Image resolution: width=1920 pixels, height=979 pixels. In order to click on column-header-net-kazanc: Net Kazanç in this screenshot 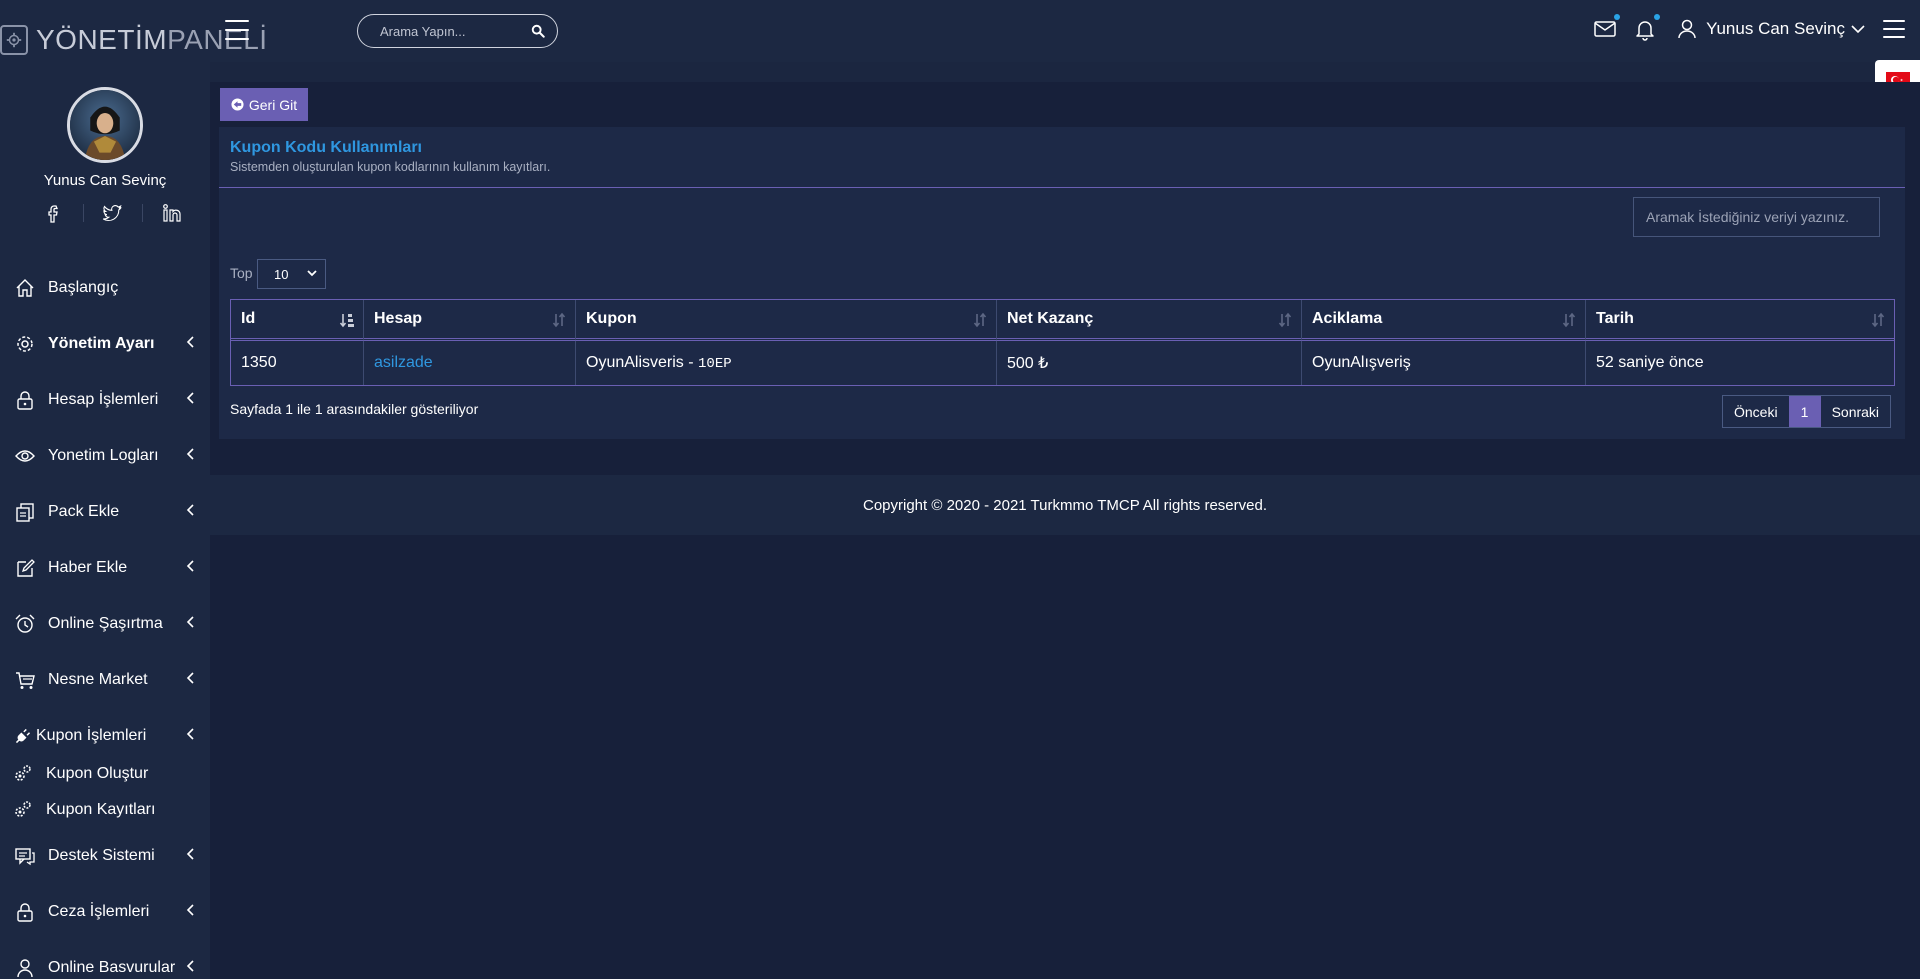, I will do `click(1149, 320)`.